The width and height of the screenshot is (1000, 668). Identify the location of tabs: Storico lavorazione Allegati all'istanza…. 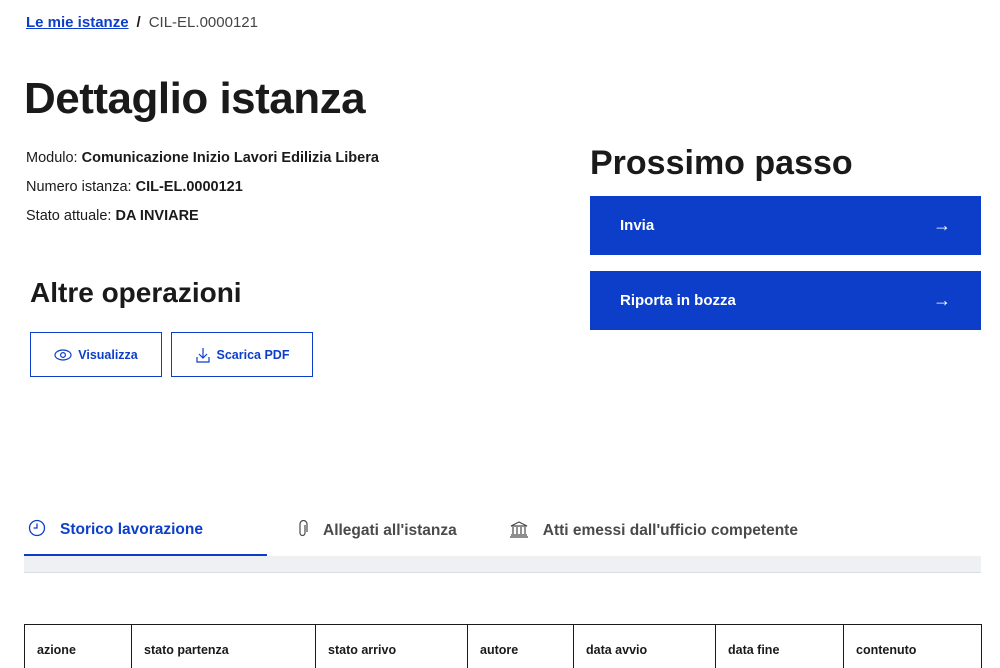
(502, 531).